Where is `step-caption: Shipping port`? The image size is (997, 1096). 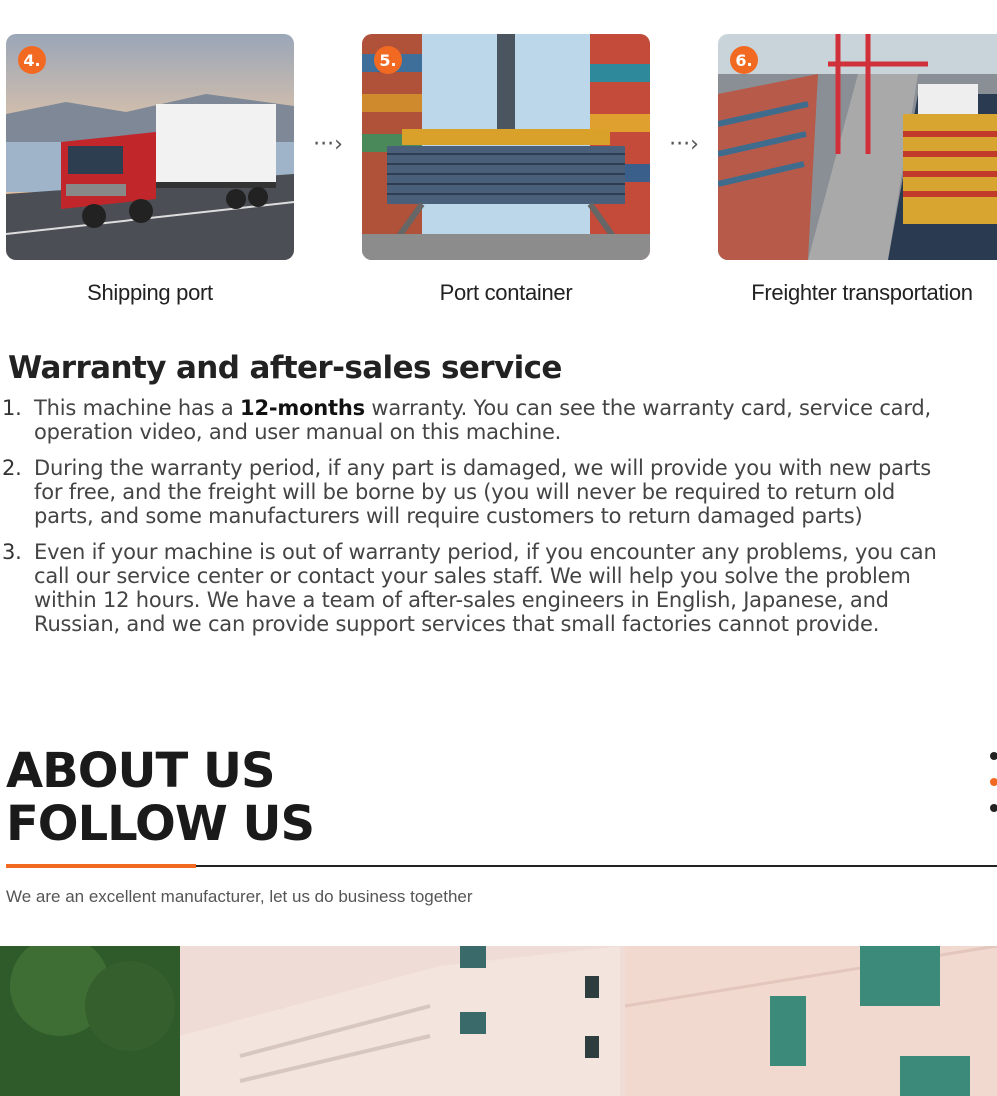
step-caption: Shipping port is located at coordinates (150, 292).